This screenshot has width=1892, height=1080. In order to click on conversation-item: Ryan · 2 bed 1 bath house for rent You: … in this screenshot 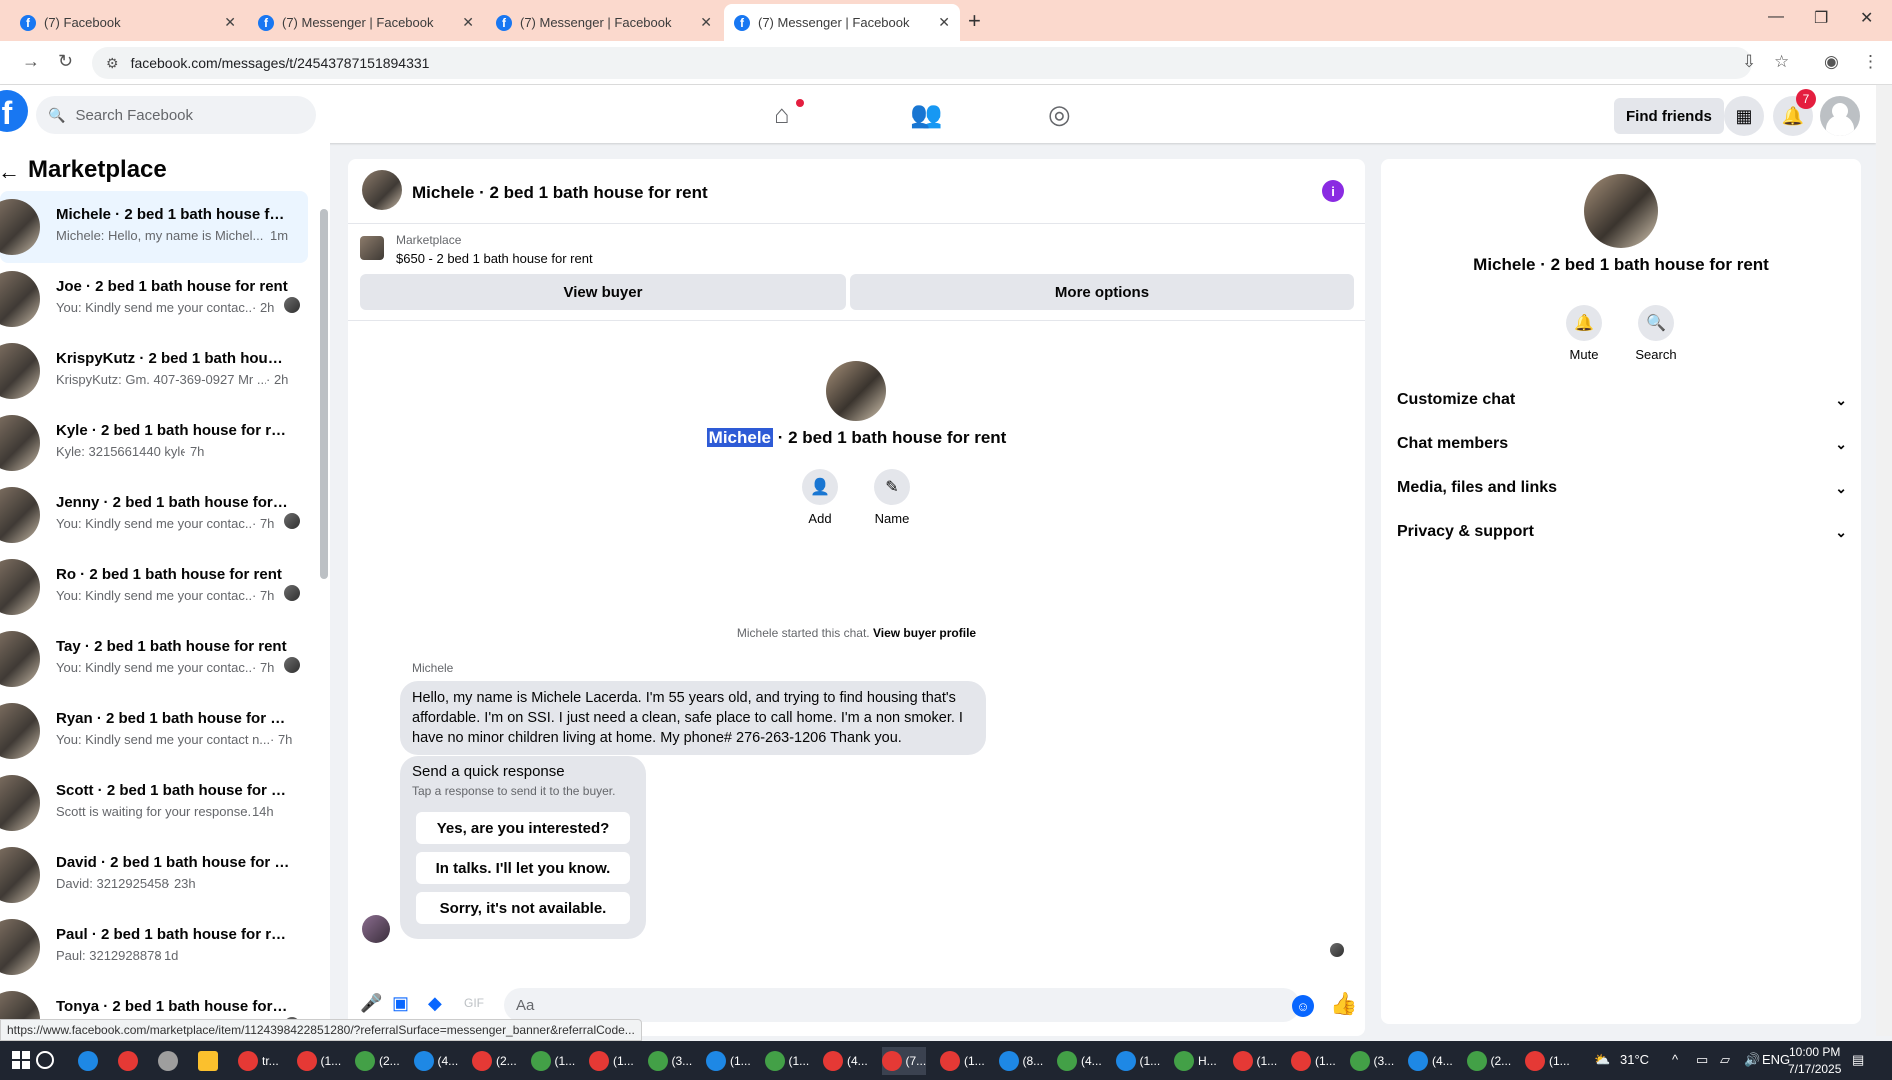, I will do `click(154, 731)`.